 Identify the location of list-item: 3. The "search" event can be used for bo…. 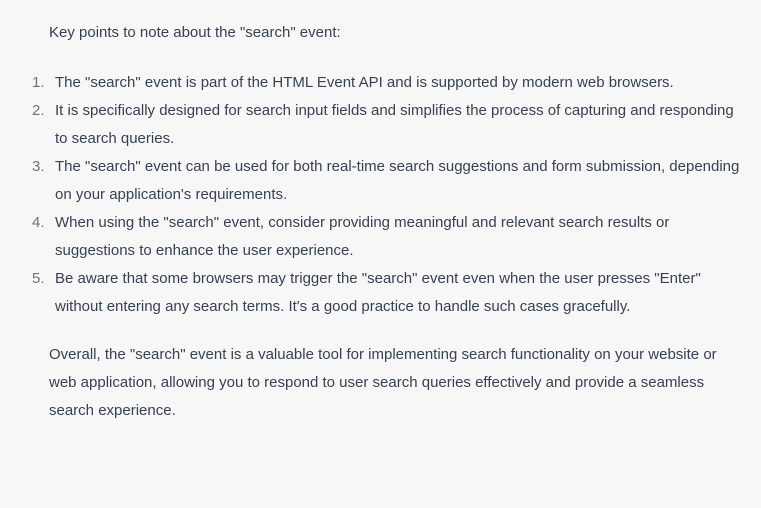
(386, 181).